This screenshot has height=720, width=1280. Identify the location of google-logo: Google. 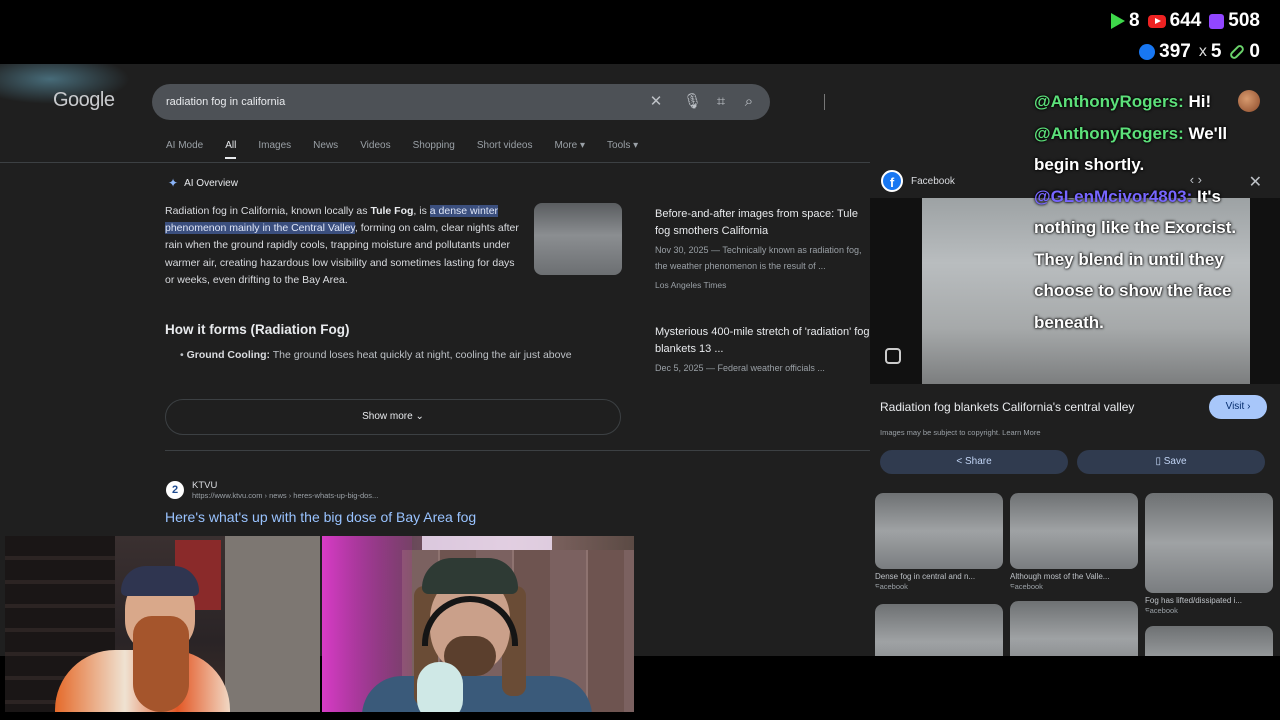
(84, 100).